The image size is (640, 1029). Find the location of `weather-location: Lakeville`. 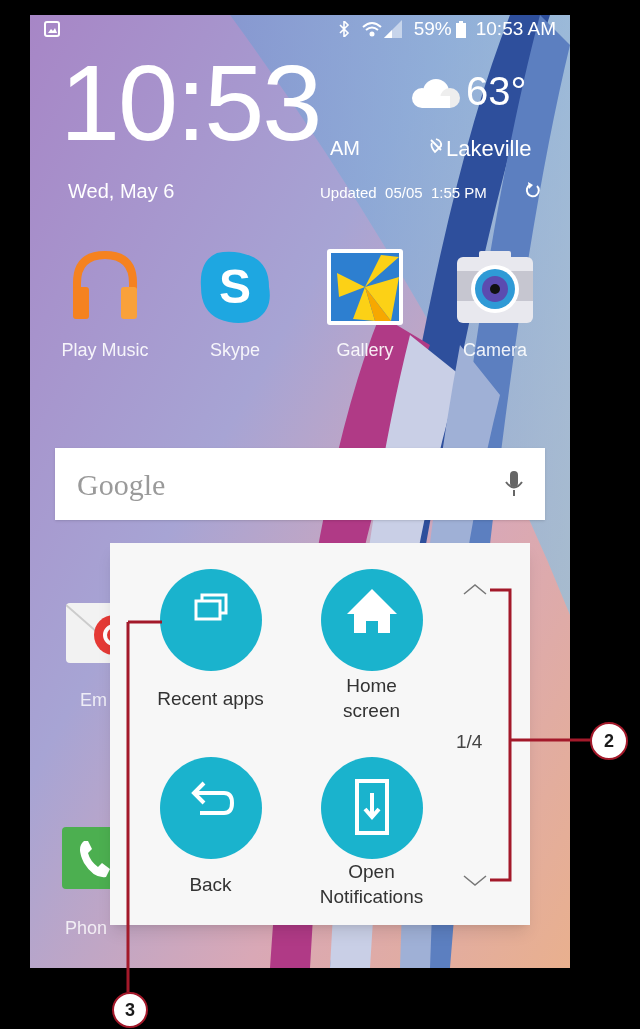

weather-location: Lakeville is located at coordinates (489, 149).